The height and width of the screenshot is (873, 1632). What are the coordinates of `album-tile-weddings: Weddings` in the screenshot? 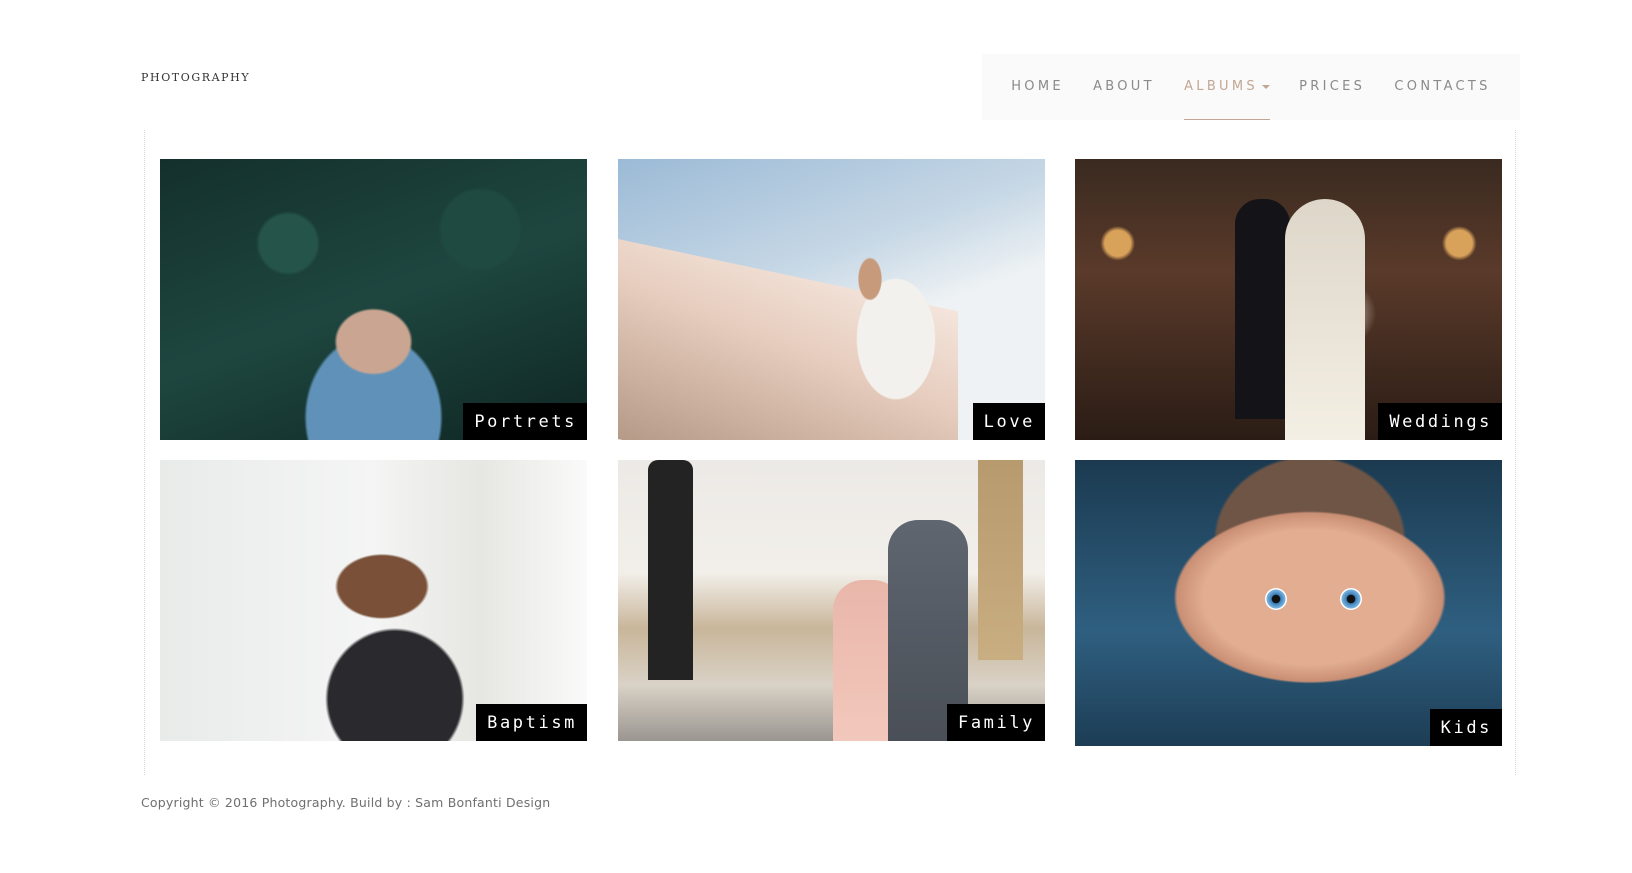 It's located at (1288, 299).